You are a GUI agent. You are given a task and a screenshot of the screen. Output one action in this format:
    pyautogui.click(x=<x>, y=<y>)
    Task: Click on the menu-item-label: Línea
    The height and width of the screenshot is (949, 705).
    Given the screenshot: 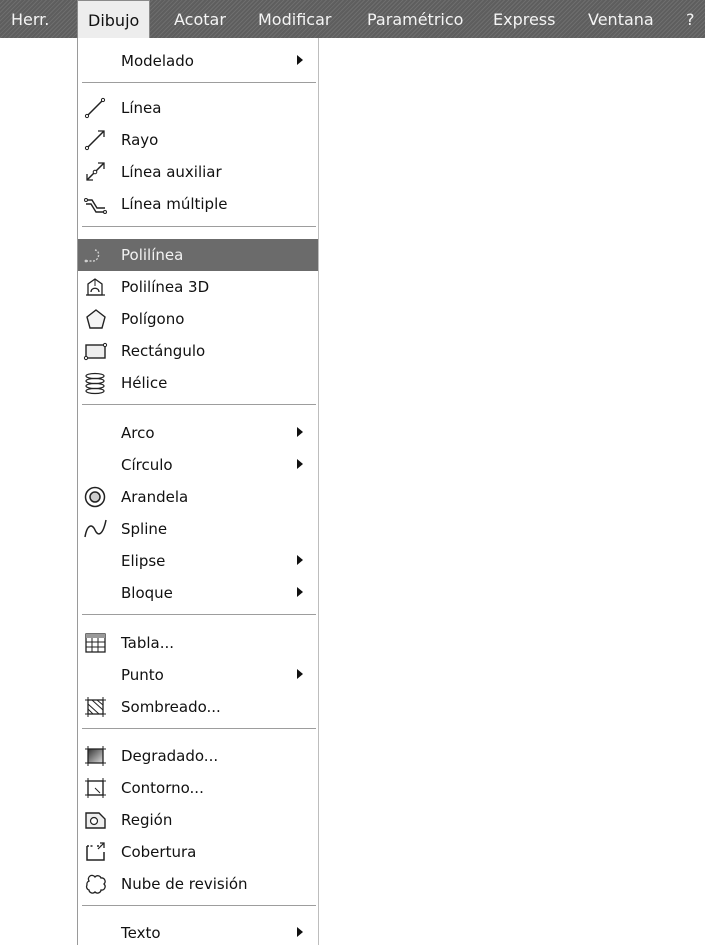 What is the action you would take?
    pyautogui.click(x=141, y=108)
    